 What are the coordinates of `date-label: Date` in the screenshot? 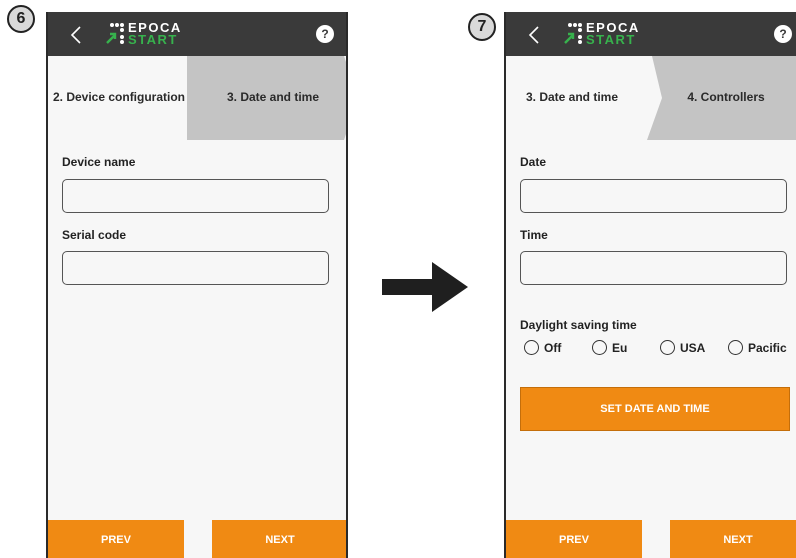 It's located at (533, 162).